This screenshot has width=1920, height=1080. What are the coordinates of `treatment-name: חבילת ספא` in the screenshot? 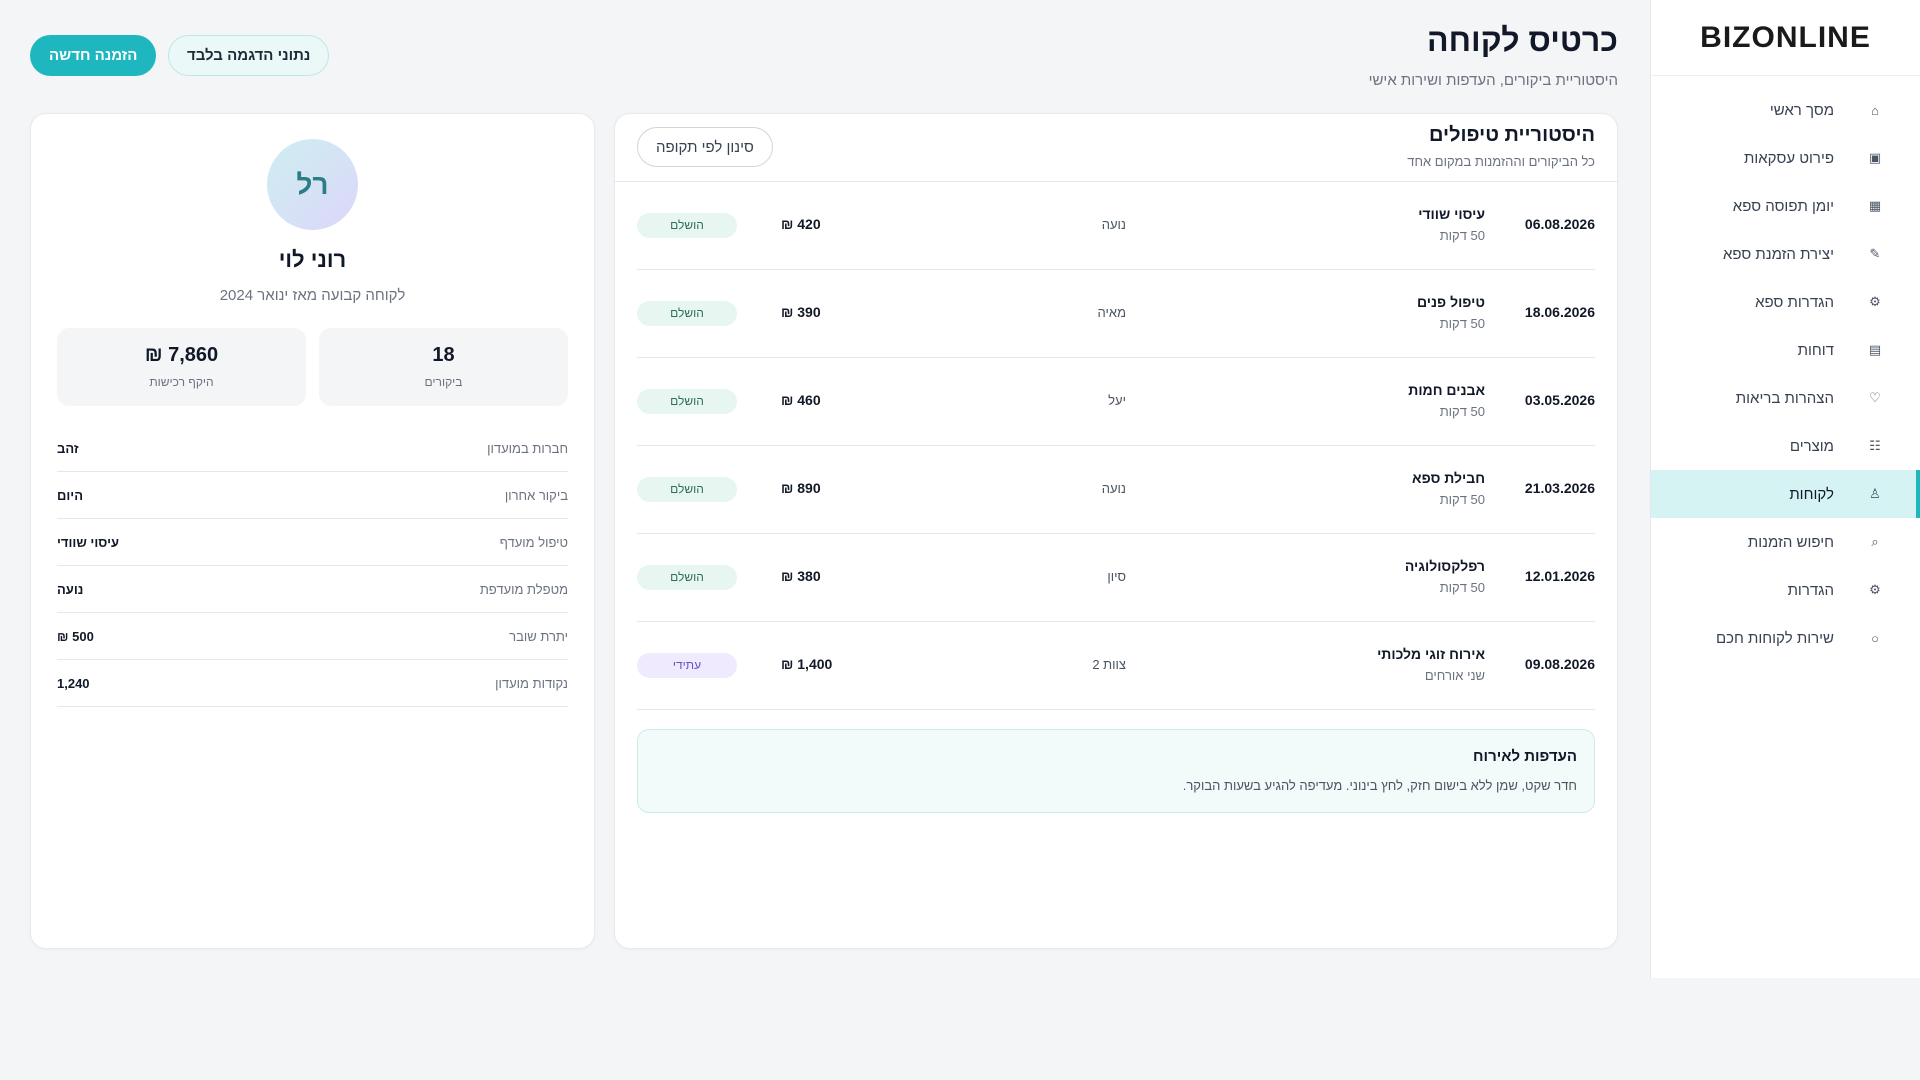 It's located at (1448, 478).